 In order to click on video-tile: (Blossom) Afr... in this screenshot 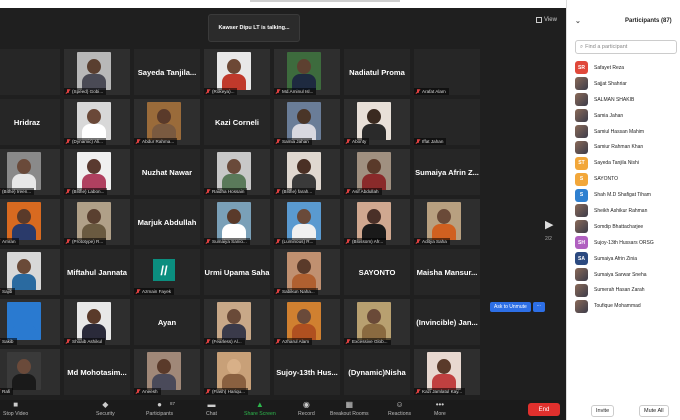, I will do `click(377, 222)`.